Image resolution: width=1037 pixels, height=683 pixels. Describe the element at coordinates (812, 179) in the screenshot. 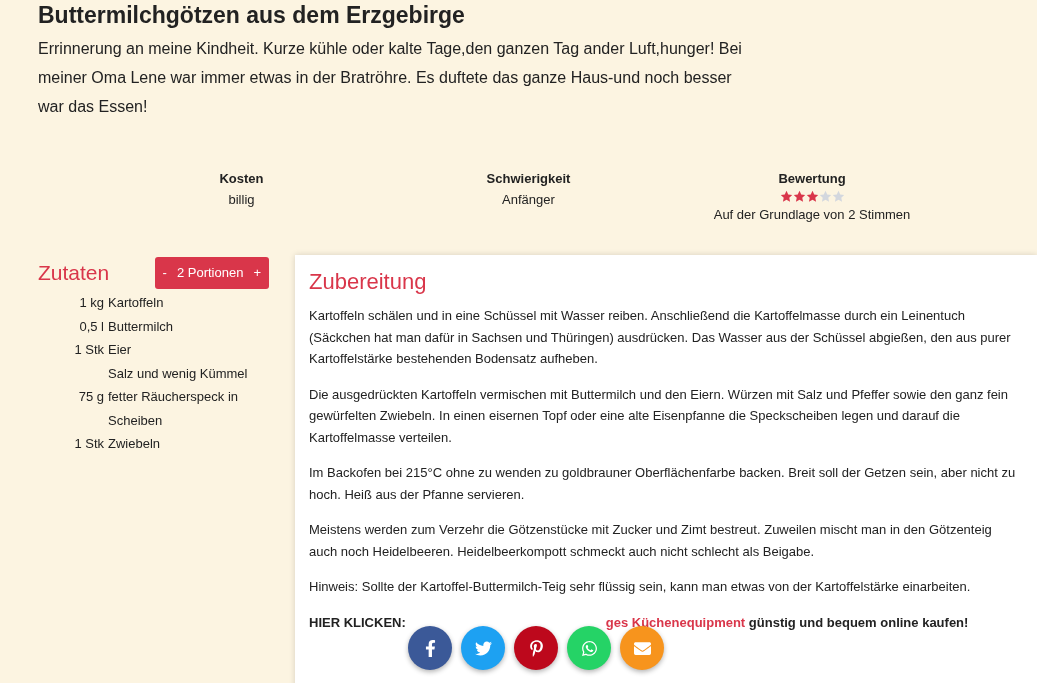

I see `rating-label: Bewertung` at that location.